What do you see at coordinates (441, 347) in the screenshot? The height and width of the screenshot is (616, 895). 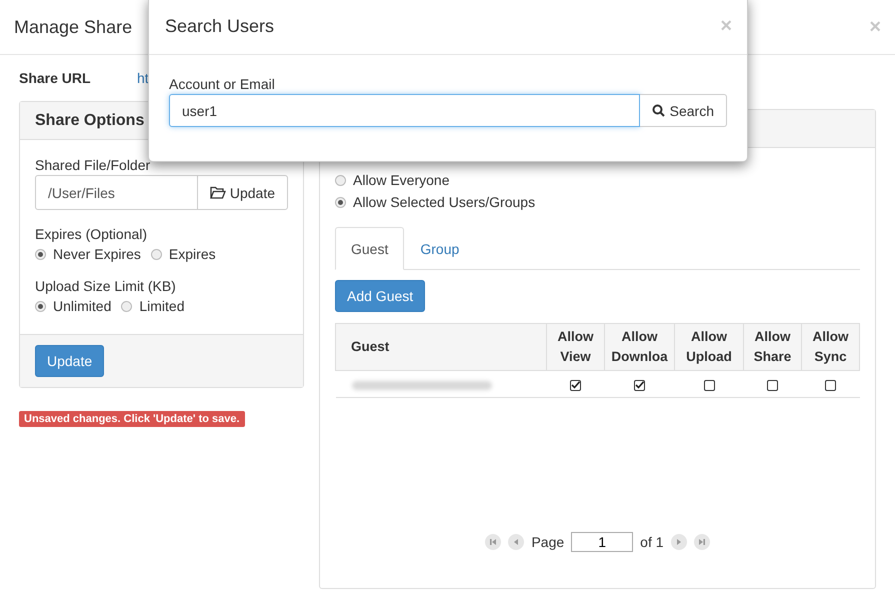 I see `column-header: Guest` at bounding box center [441, 347].